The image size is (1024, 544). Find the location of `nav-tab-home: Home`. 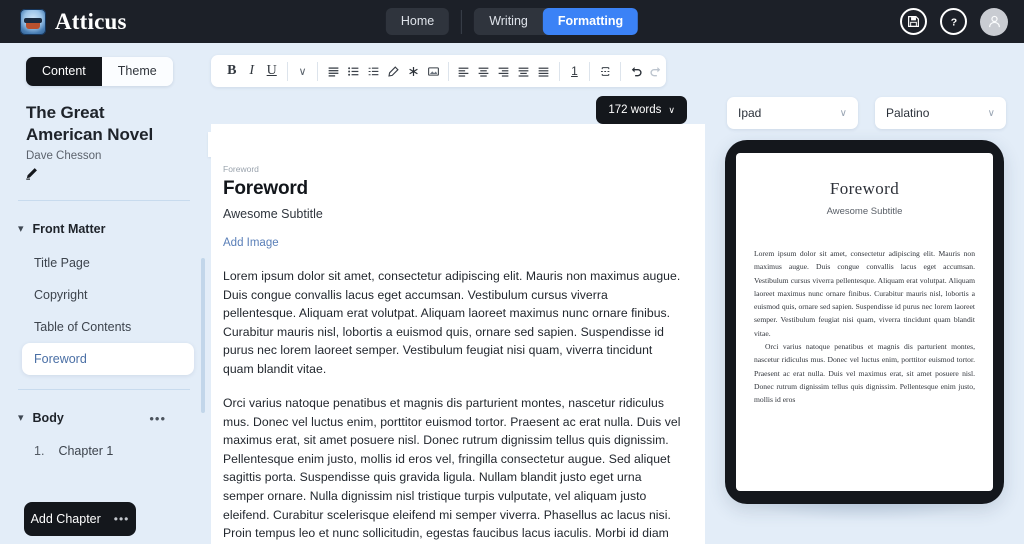

nav-tab-home: Home is located at coordinates (417, 21).